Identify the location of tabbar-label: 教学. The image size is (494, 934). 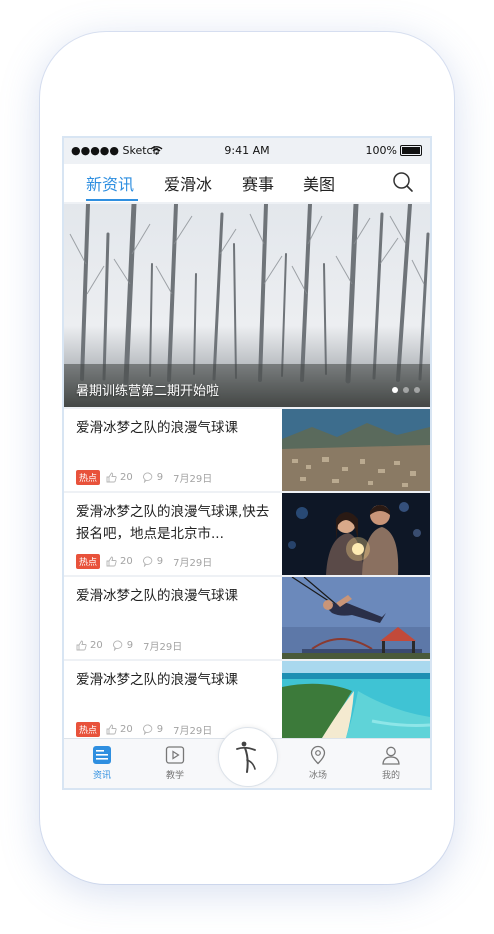
(174, 776).